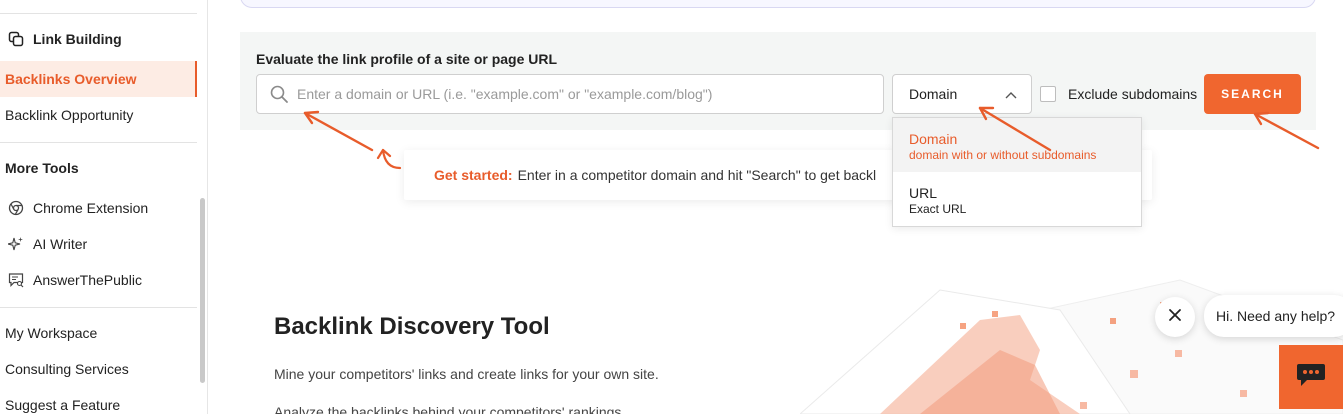 The width and height of the screenshot is (1343, 414). I want to click on dropdown-option-domain: Domain domain with or without subdomains, so click(1017, 145).